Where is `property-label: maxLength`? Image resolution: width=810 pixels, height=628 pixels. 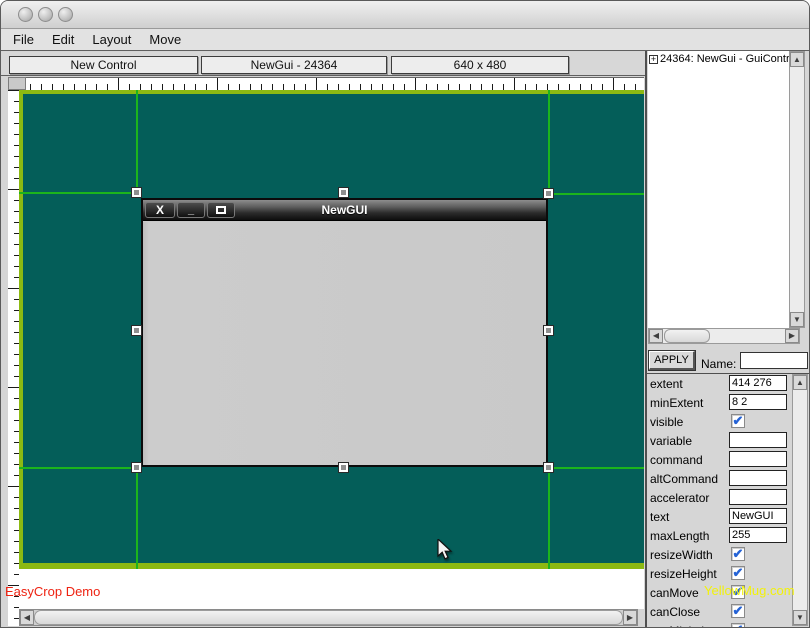
property-label: maxLength is located at coordinates (680, 536).